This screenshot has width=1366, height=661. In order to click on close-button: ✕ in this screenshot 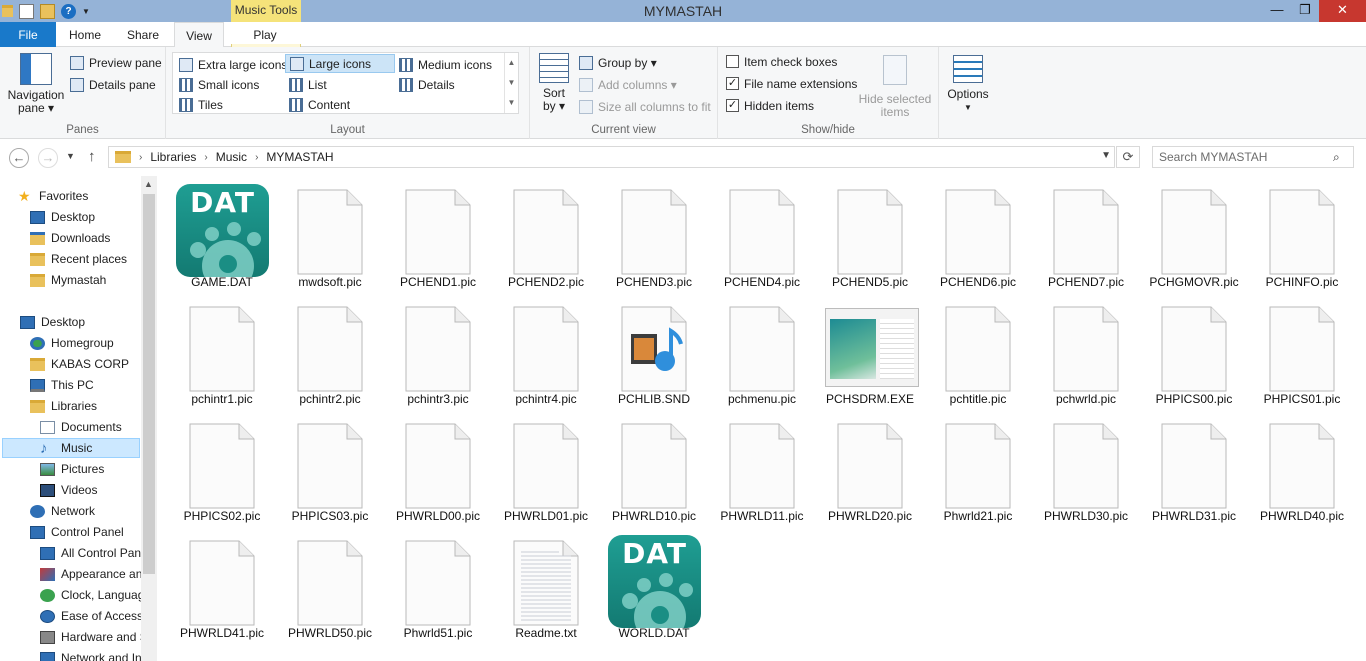, I will do `click(1342, 11)`.